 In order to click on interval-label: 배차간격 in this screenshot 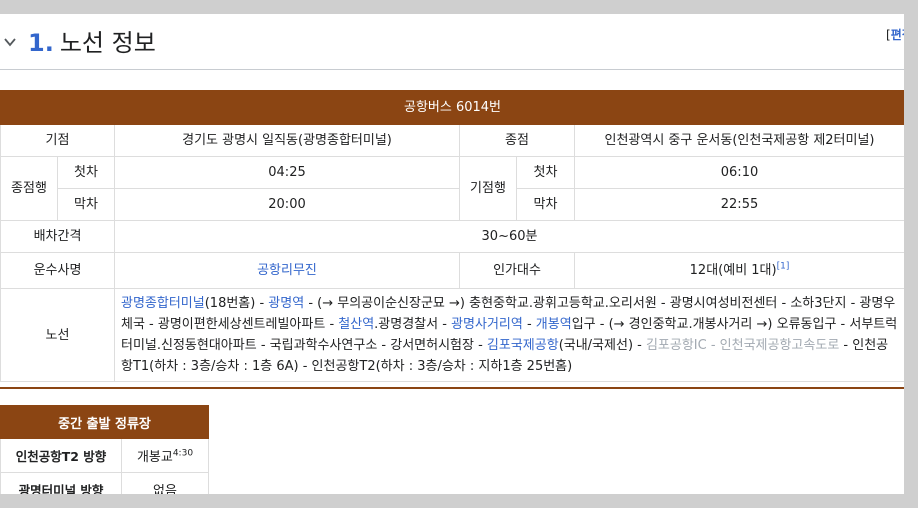, I will do `click(57, 236)`.